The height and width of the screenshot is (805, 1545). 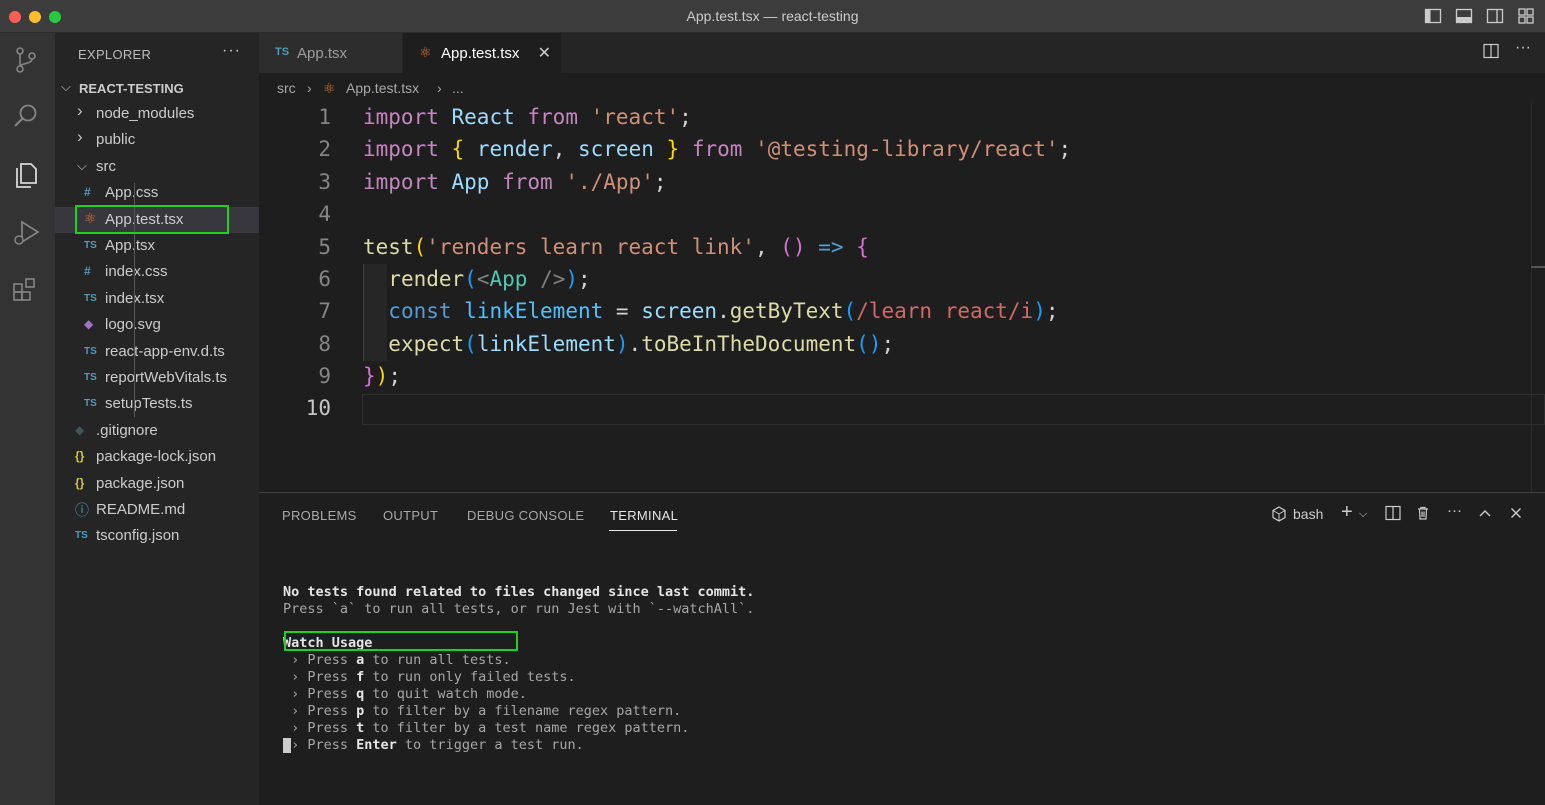 What do you see at coordinates (26, 290) in the screenshot?
I see `extensions-icon` at bounding box center [26, 290].